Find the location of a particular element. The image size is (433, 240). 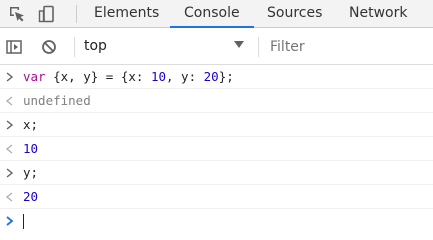

number-token: 10 is located at coordinates (158, 76).